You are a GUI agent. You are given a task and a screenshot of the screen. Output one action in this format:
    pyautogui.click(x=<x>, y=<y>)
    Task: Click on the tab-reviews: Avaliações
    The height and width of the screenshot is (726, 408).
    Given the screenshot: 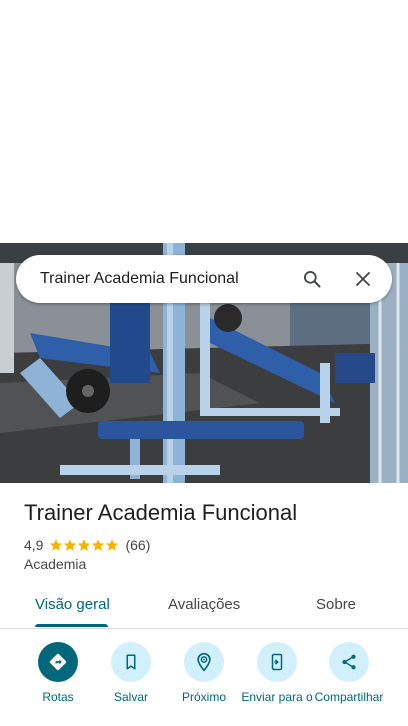 What is the action you would take?
    pyautogui.click(x=204, y=604)
    